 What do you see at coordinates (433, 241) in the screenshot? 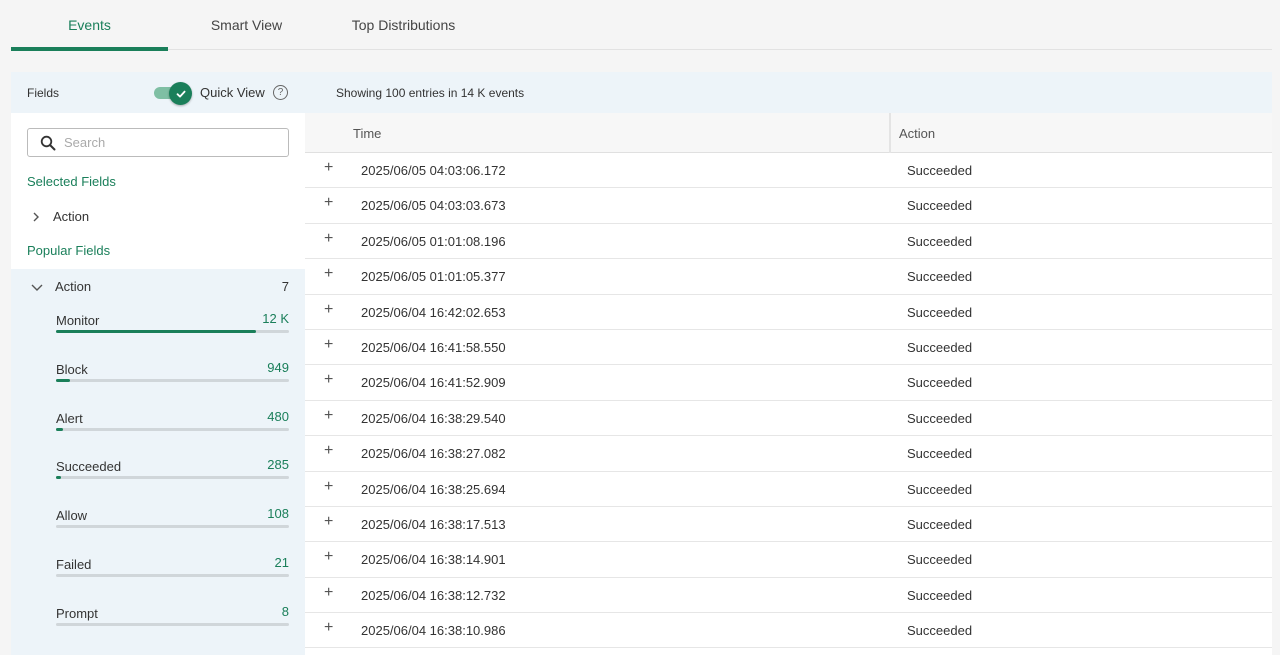
I see `row-time: 2025/06/05 01:01:08.196` at bounding box center [433, 241].